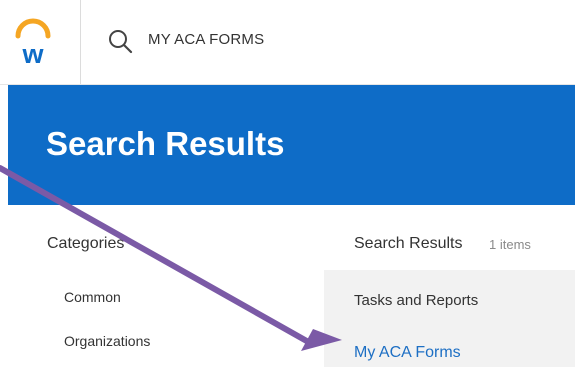 Image resolution: width=575 pixels, height=367 pixels. Describe the element at coordinates (510, 244) in the screenshot. I see `results-count: 1 items` at that location.